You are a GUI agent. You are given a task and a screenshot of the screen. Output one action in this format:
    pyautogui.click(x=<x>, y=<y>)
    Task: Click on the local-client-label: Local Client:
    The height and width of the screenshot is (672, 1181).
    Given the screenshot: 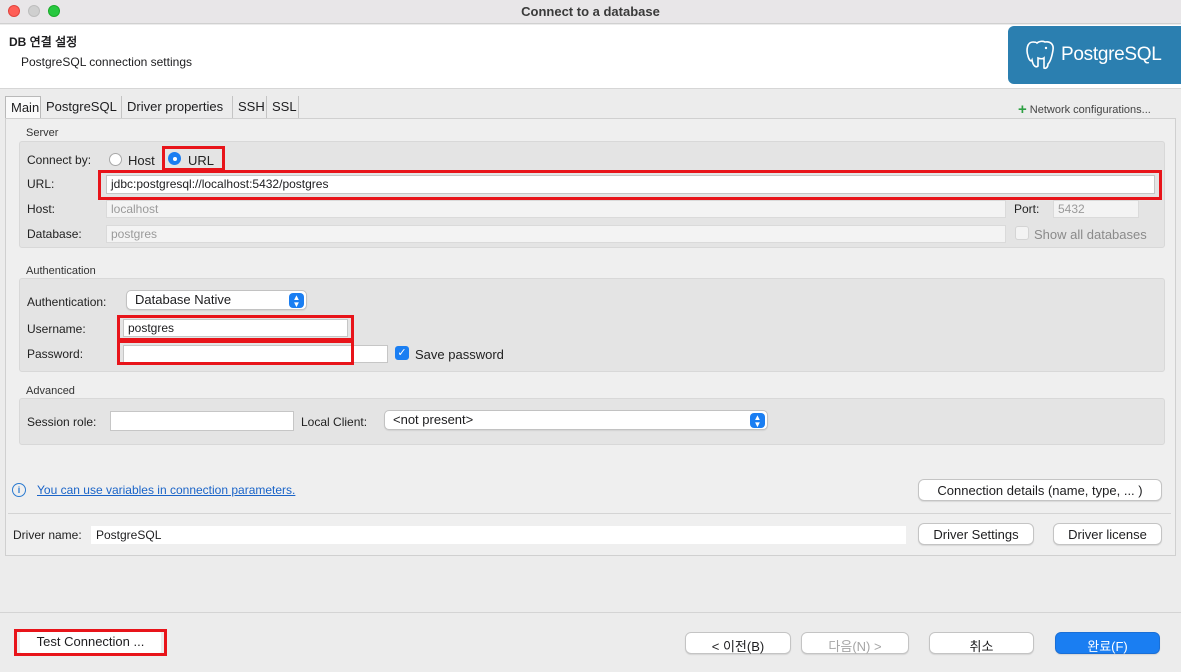 What is the action you would take?
    pyautogui.click(x=334, y=422)
    